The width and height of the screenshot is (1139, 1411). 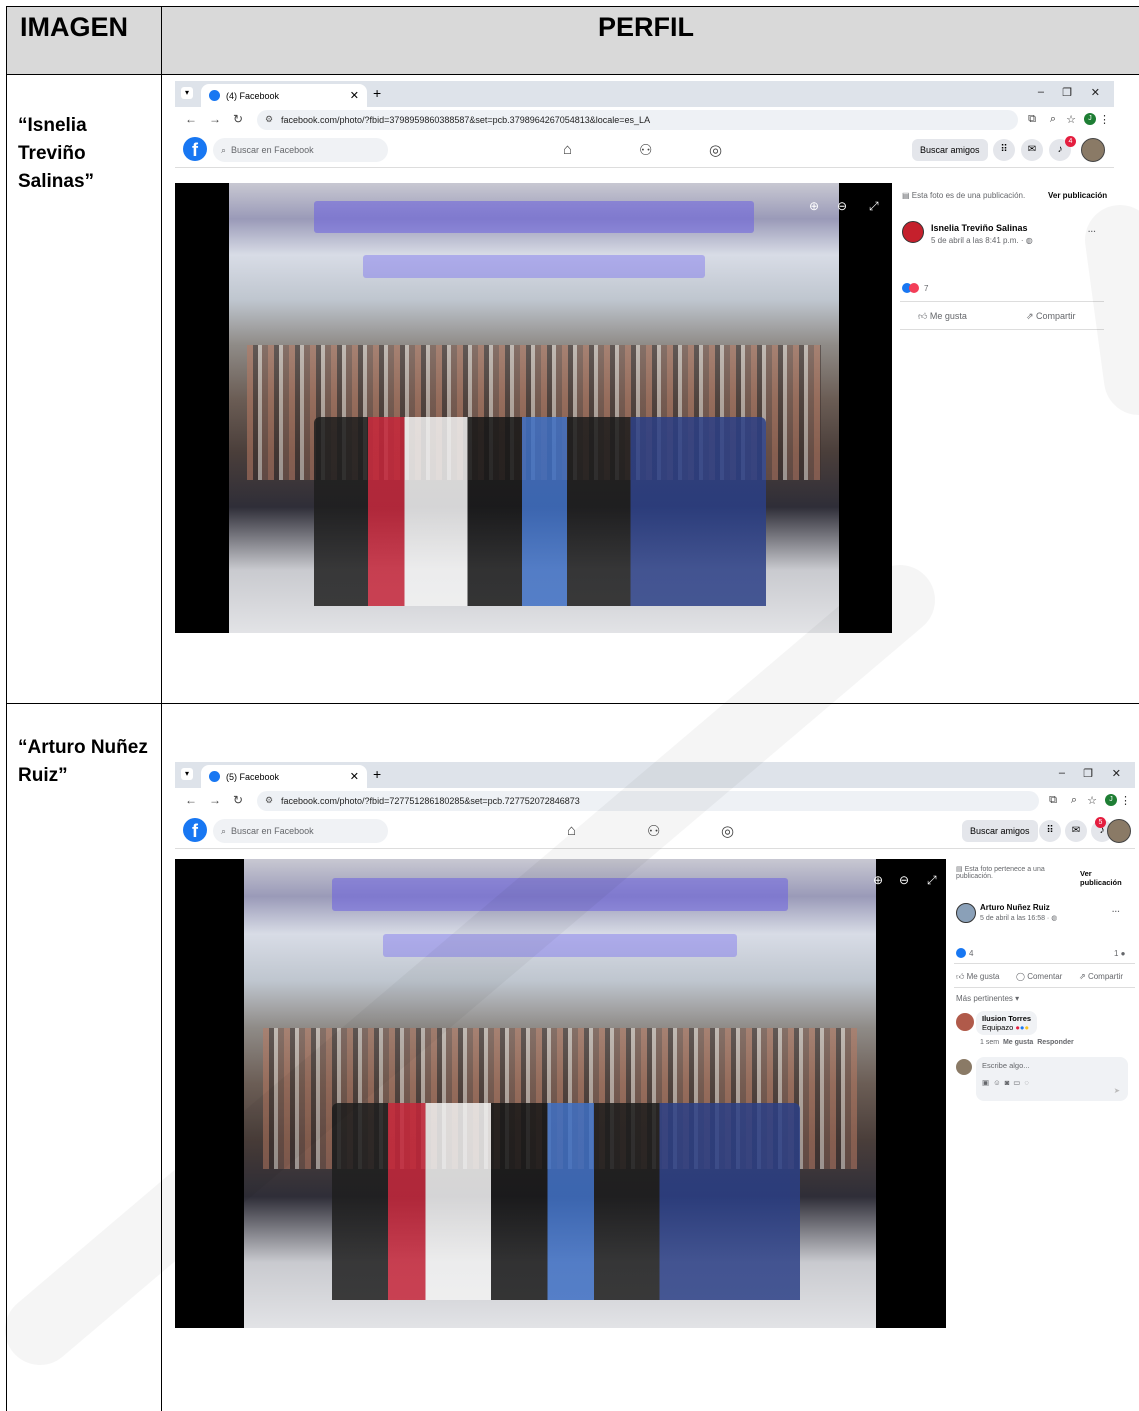 I want to click on emoji-icon: ☺, so click(x=999, y=1082).